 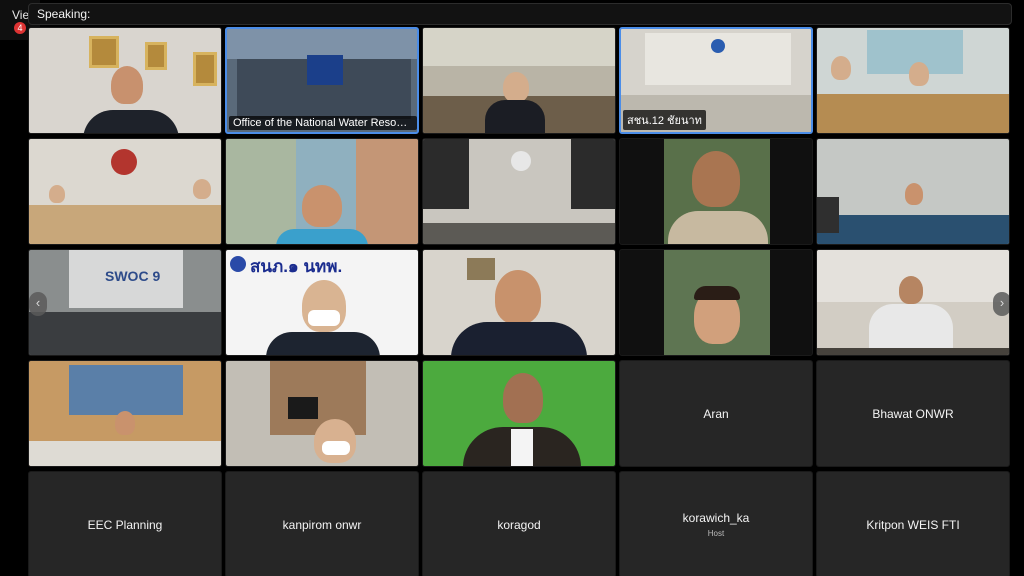 What do you see at coordinates (520, 14) in the screenshot?
I see `speaking-indicator: Speaking:` at bounding box center [520, 14].